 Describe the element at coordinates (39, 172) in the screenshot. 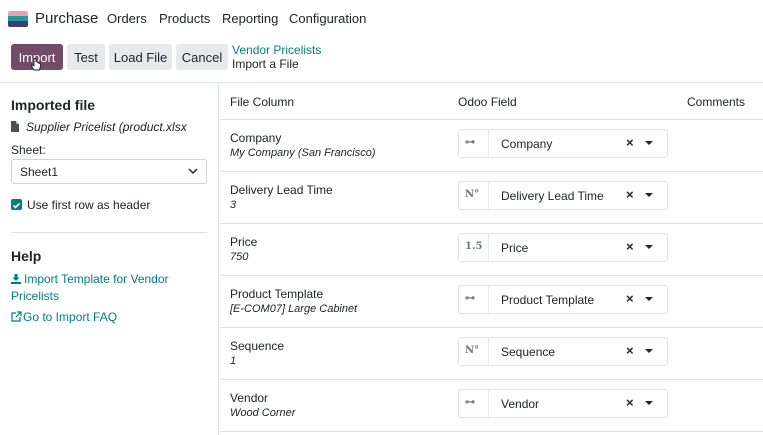

I see `sheet-select-value: Sheet1` at that location.